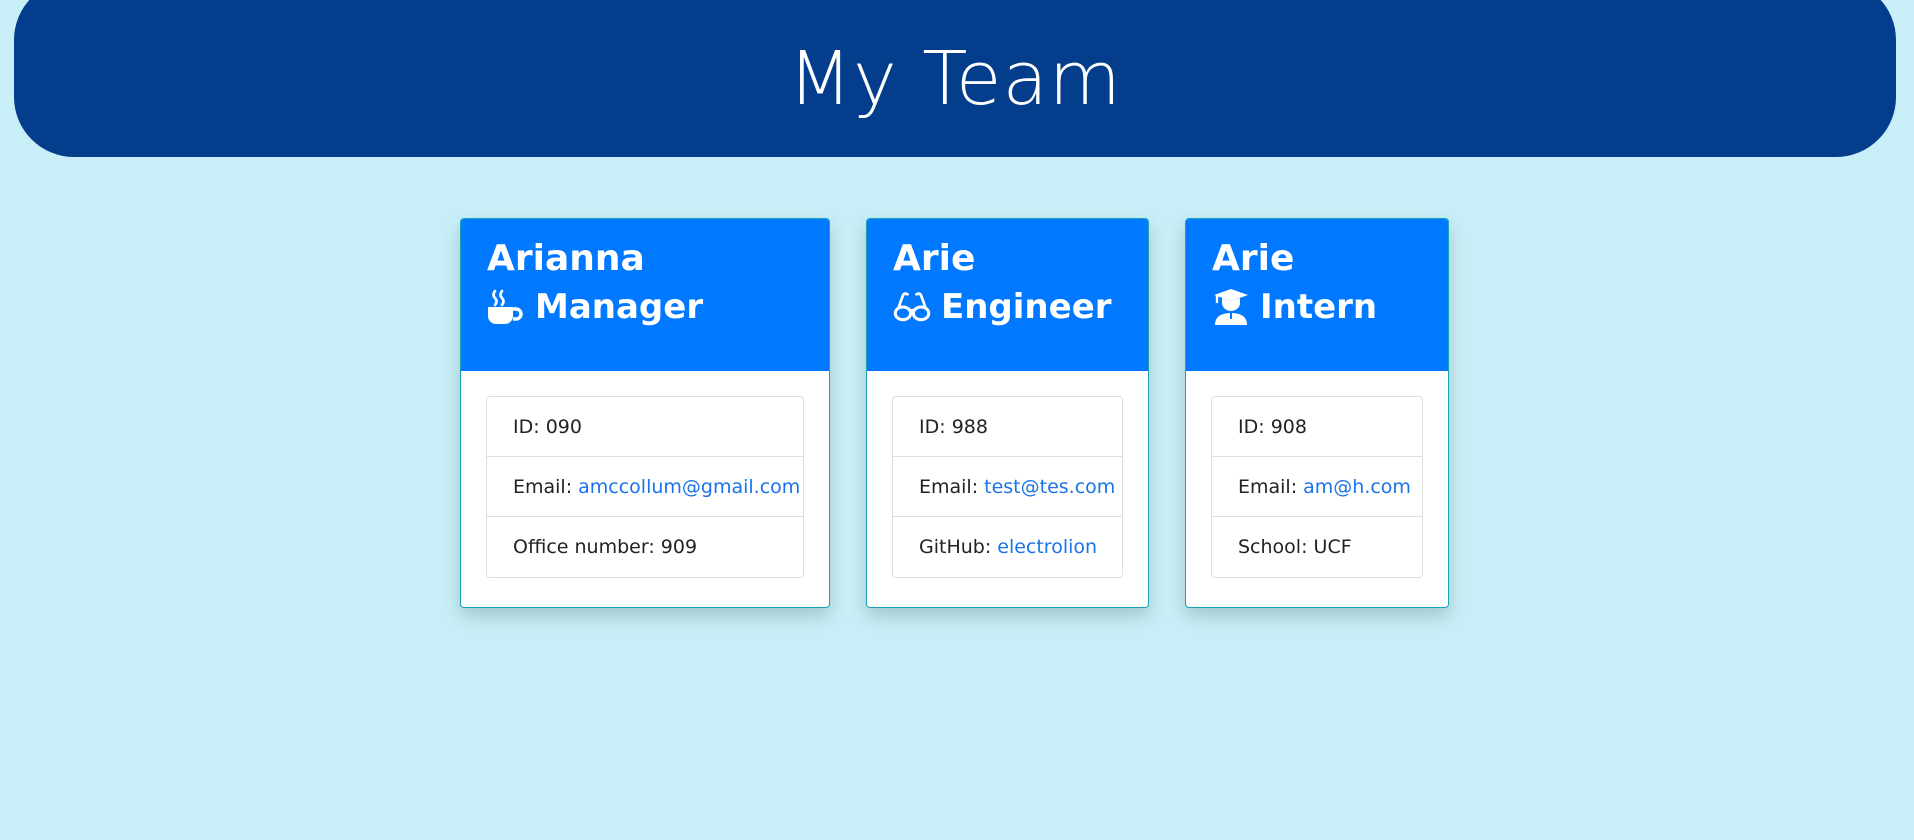 This screenshot has width=1914, height=840. I want to click on email-link: am@h.com, so click(1357, 487).